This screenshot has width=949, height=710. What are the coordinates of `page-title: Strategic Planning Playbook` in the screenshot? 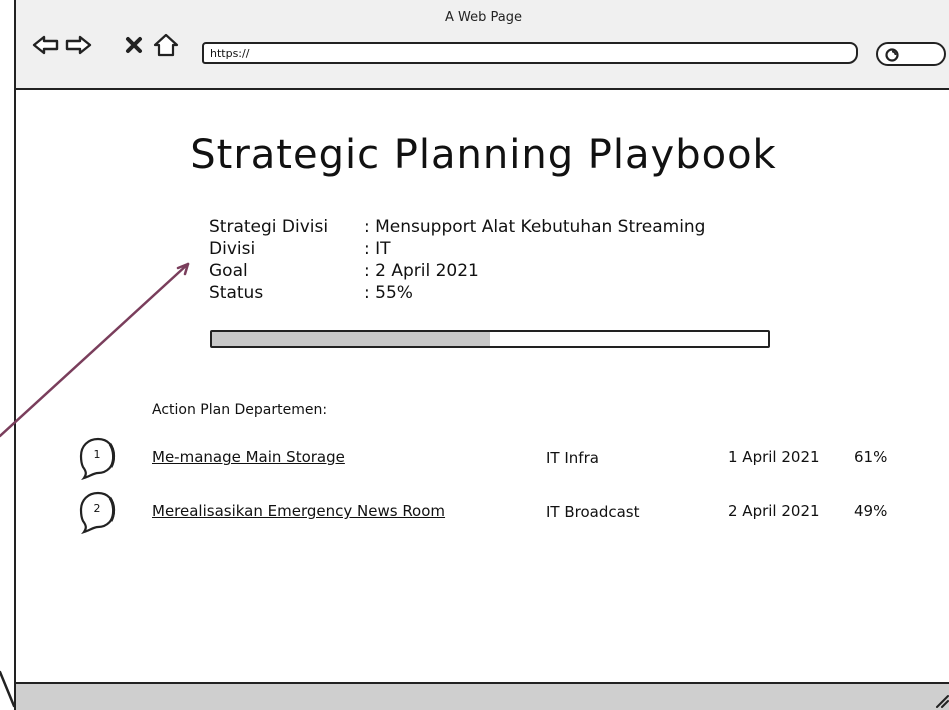 It's located at (483, 155).